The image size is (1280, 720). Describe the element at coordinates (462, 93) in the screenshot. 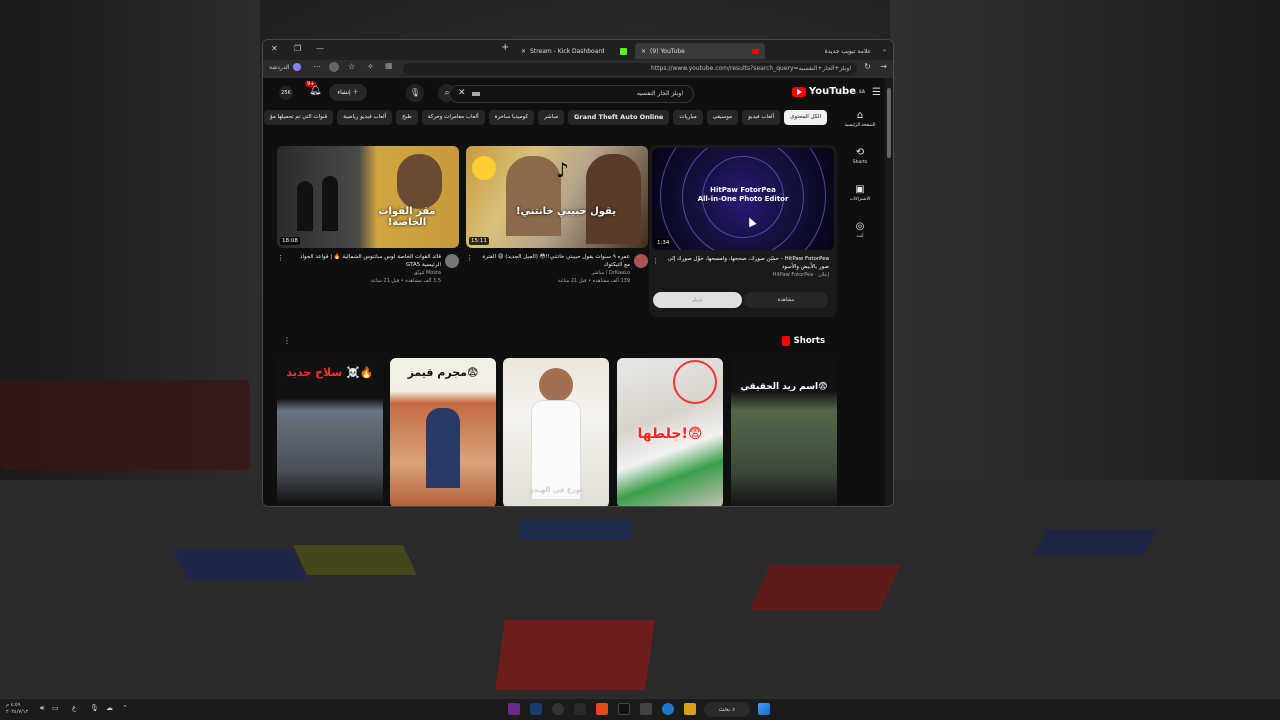

I see `clear-search-icon: ✕` at that location.